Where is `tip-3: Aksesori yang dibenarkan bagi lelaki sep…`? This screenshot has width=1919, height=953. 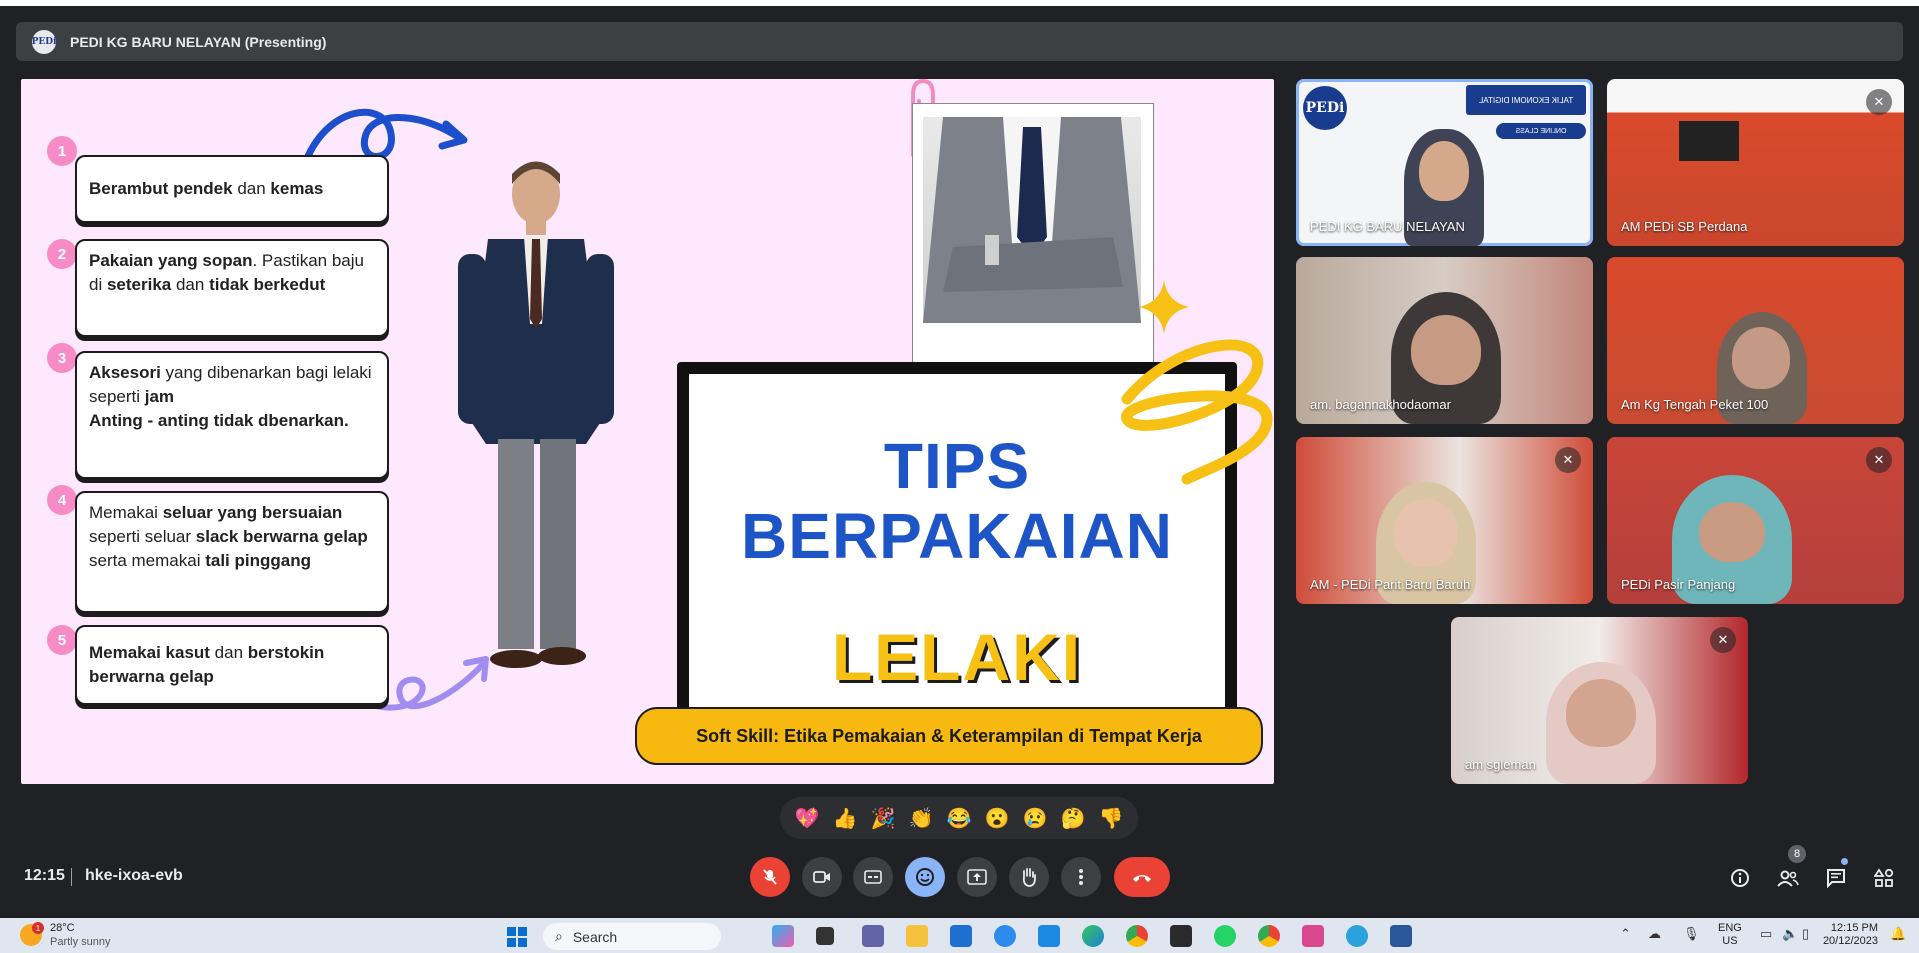
tip-3: Aksesori yang dibenarkan bagi lelaki sep… is located at coordinates (232, 415).